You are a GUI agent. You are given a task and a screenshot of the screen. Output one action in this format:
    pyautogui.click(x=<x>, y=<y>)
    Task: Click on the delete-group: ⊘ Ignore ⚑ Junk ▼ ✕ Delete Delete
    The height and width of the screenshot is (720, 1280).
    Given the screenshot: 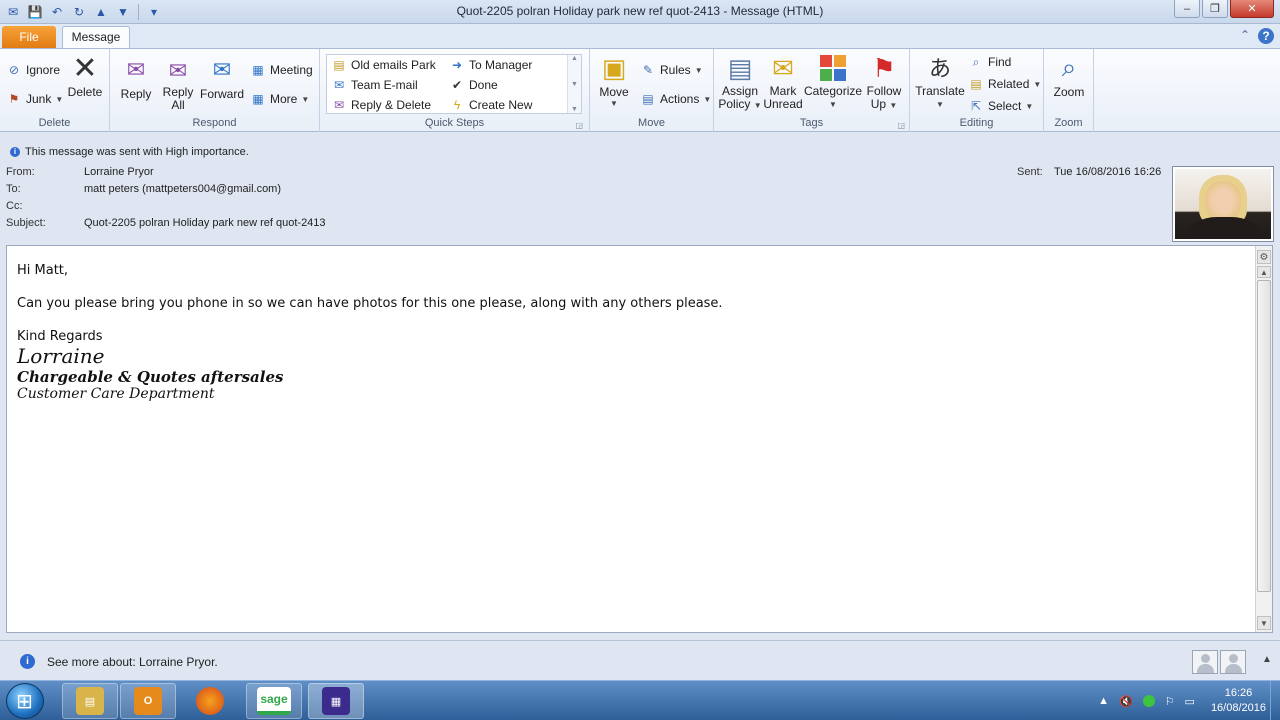 What is the action you would take?
    pyautogui.click(x=55, y=90)
    